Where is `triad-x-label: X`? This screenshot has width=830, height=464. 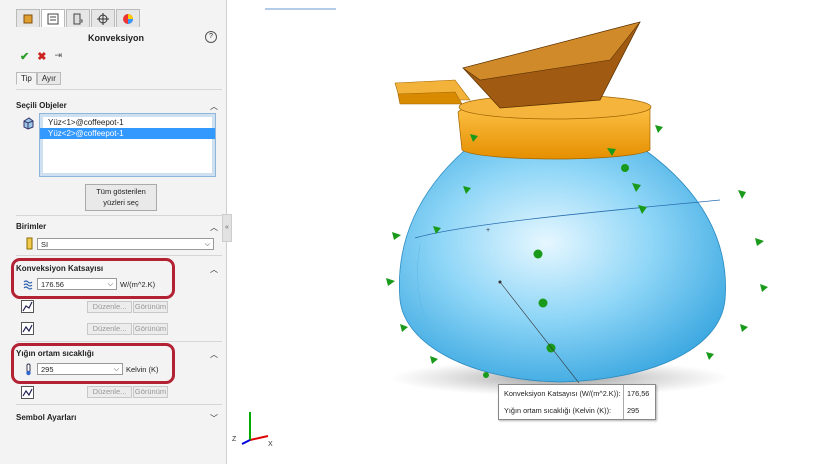
triad-x-label: X is located at coordinates (270, 444).